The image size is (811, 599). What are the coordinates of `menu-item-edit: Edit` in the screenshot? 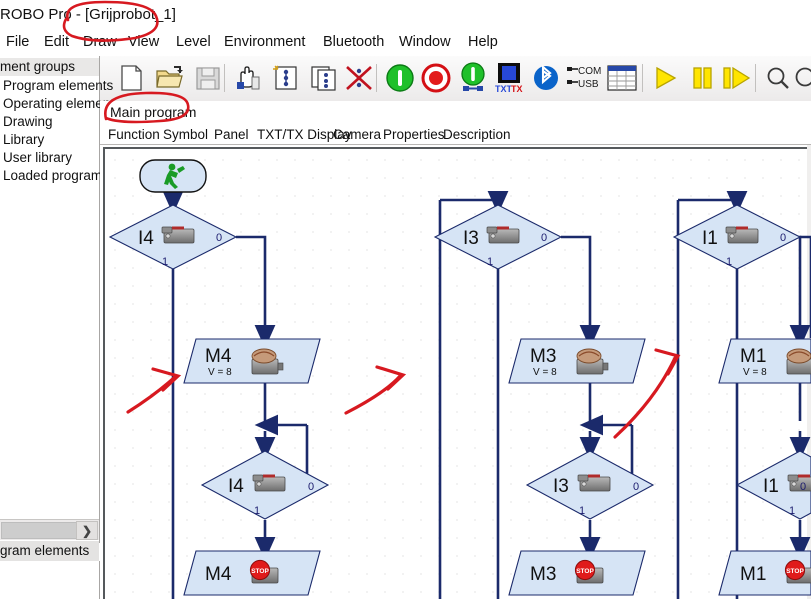 It's located at (56, 42).